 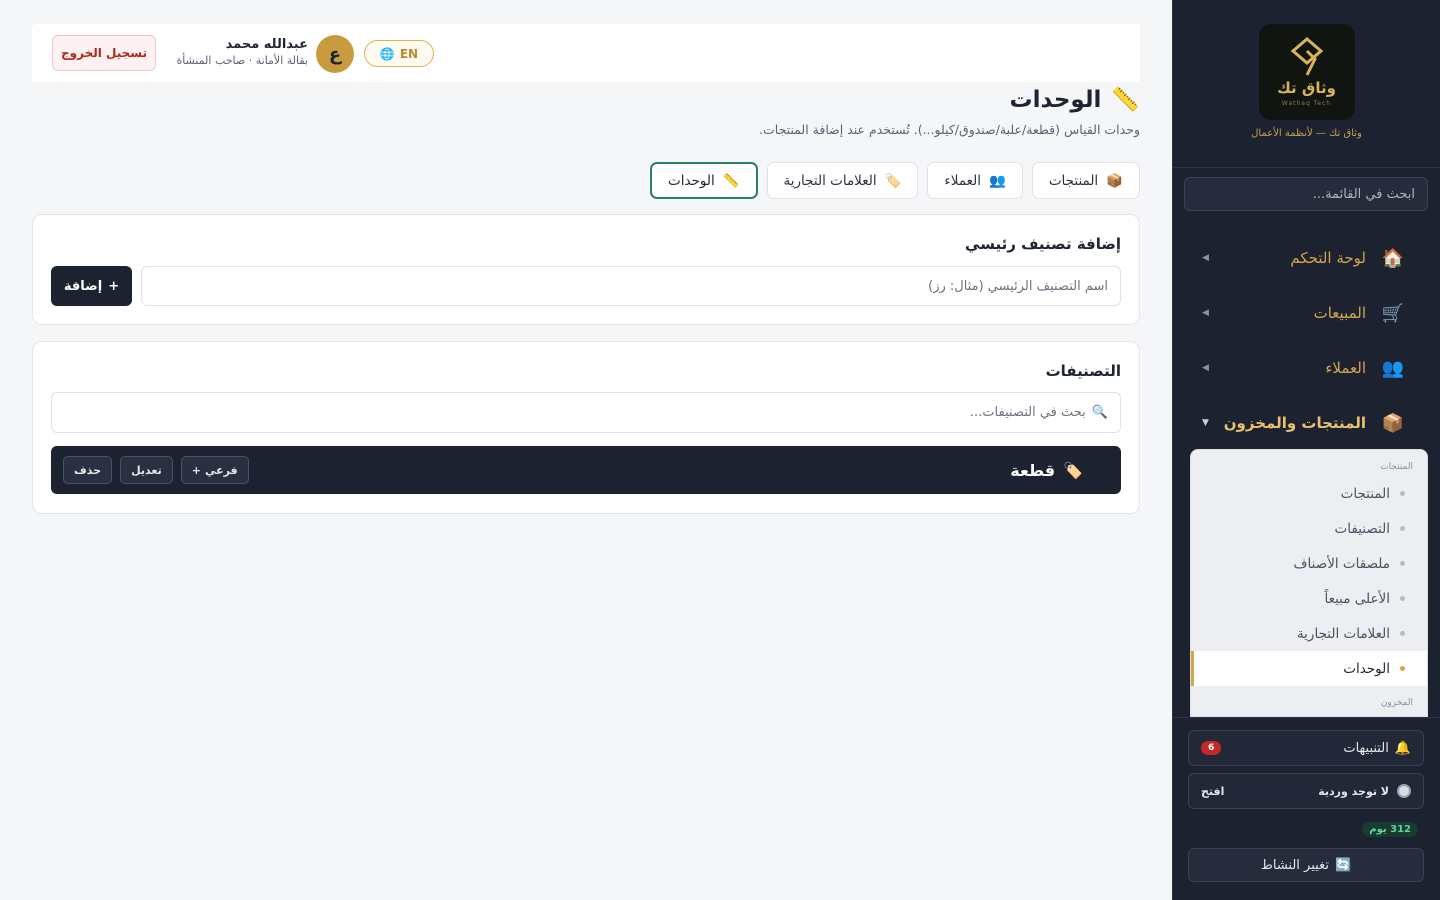 What do you see at coordinates (666, 470) in the screenshot?
I see `category-name: 🏷️ قطعة` at bounding box center [666, 470].